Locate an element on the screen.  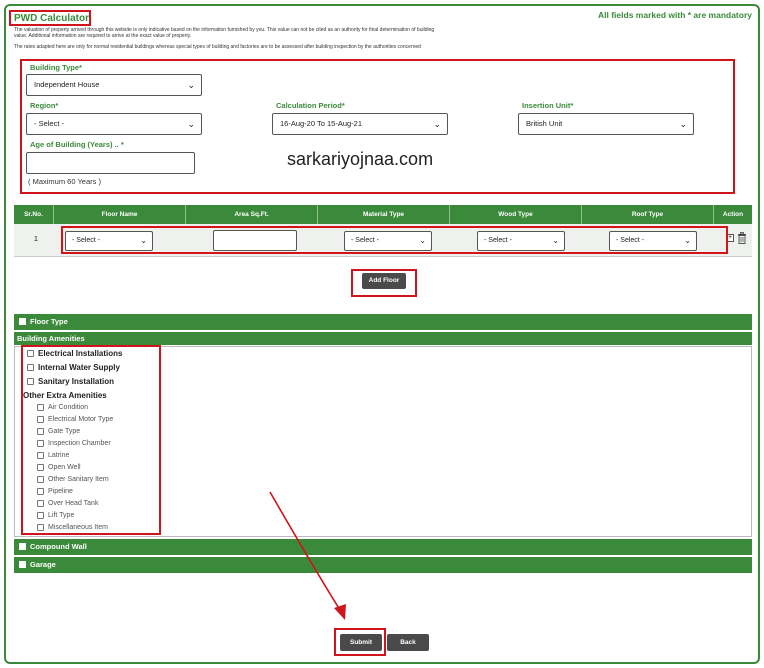
submit-button: Submit is located at coordinates (361, 642).